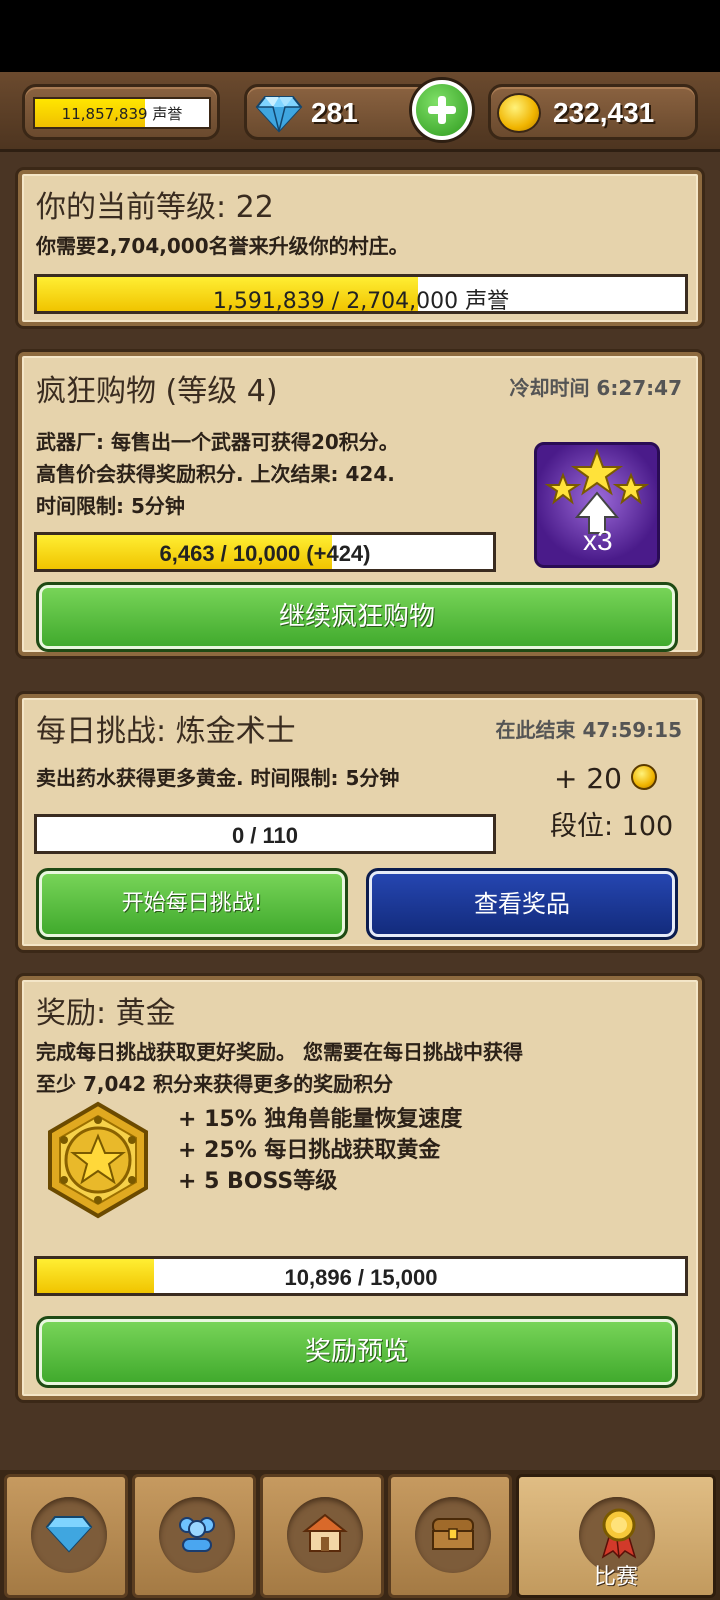 This screenshot has height=1600, width=720. Describe the element at coordinates (522, 904) in the screenshot. I see `view-prizes-button: 查看奖品` at that location.